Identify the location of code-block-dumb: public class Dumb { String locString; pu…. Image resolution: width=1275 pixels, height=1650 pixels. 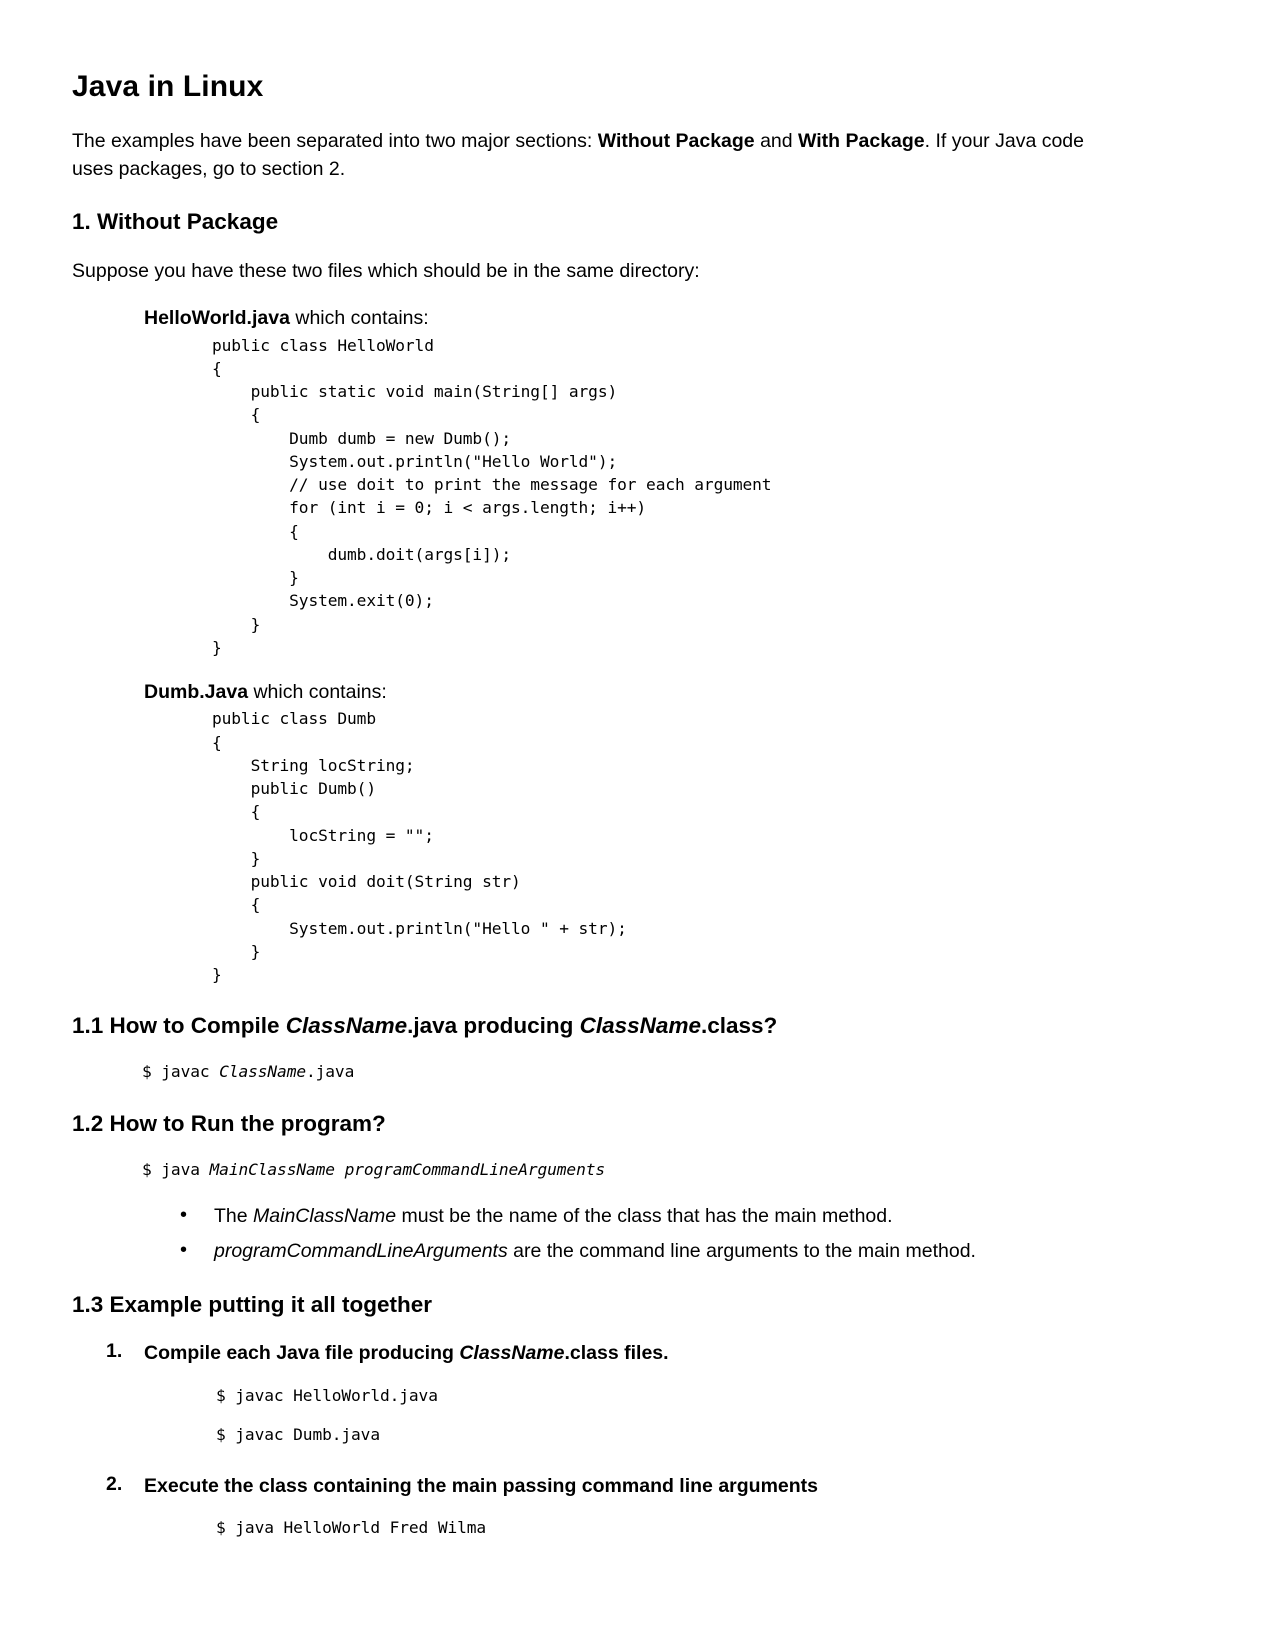
(419, 847).